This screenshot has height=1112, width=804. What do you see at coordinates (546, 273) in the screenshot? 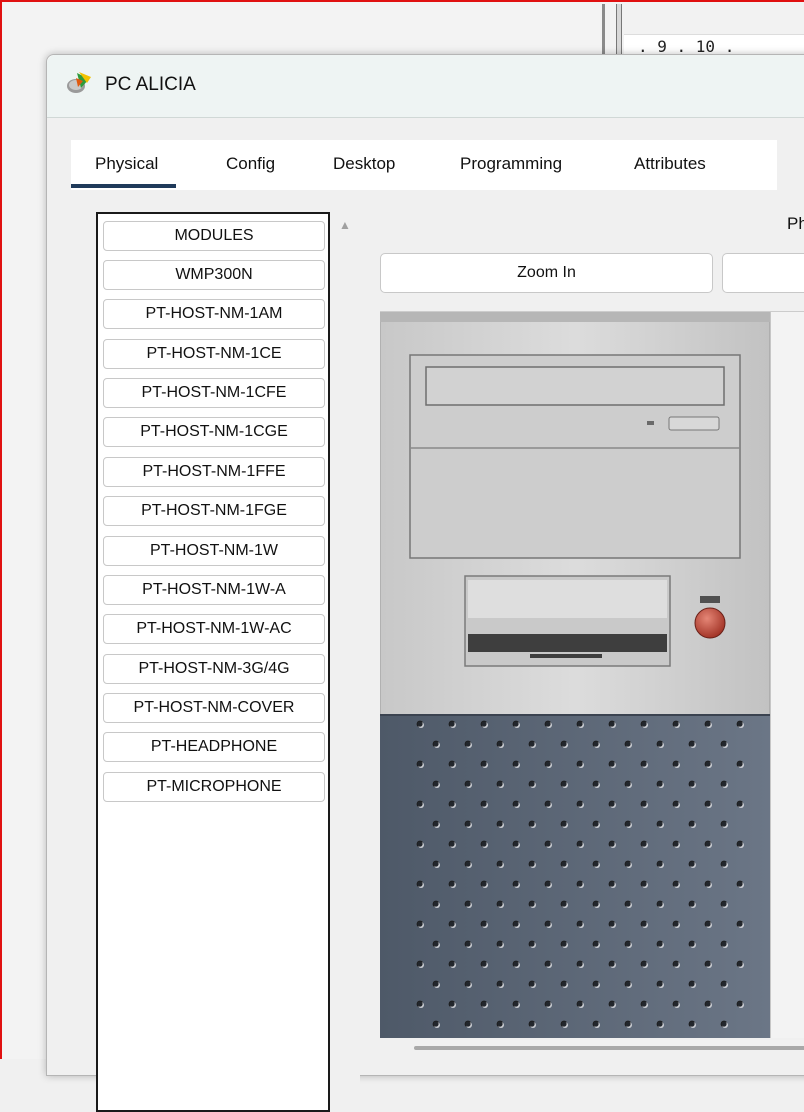
I see `zoom-in-button: Zoom In` at bounding box center [546, 273].